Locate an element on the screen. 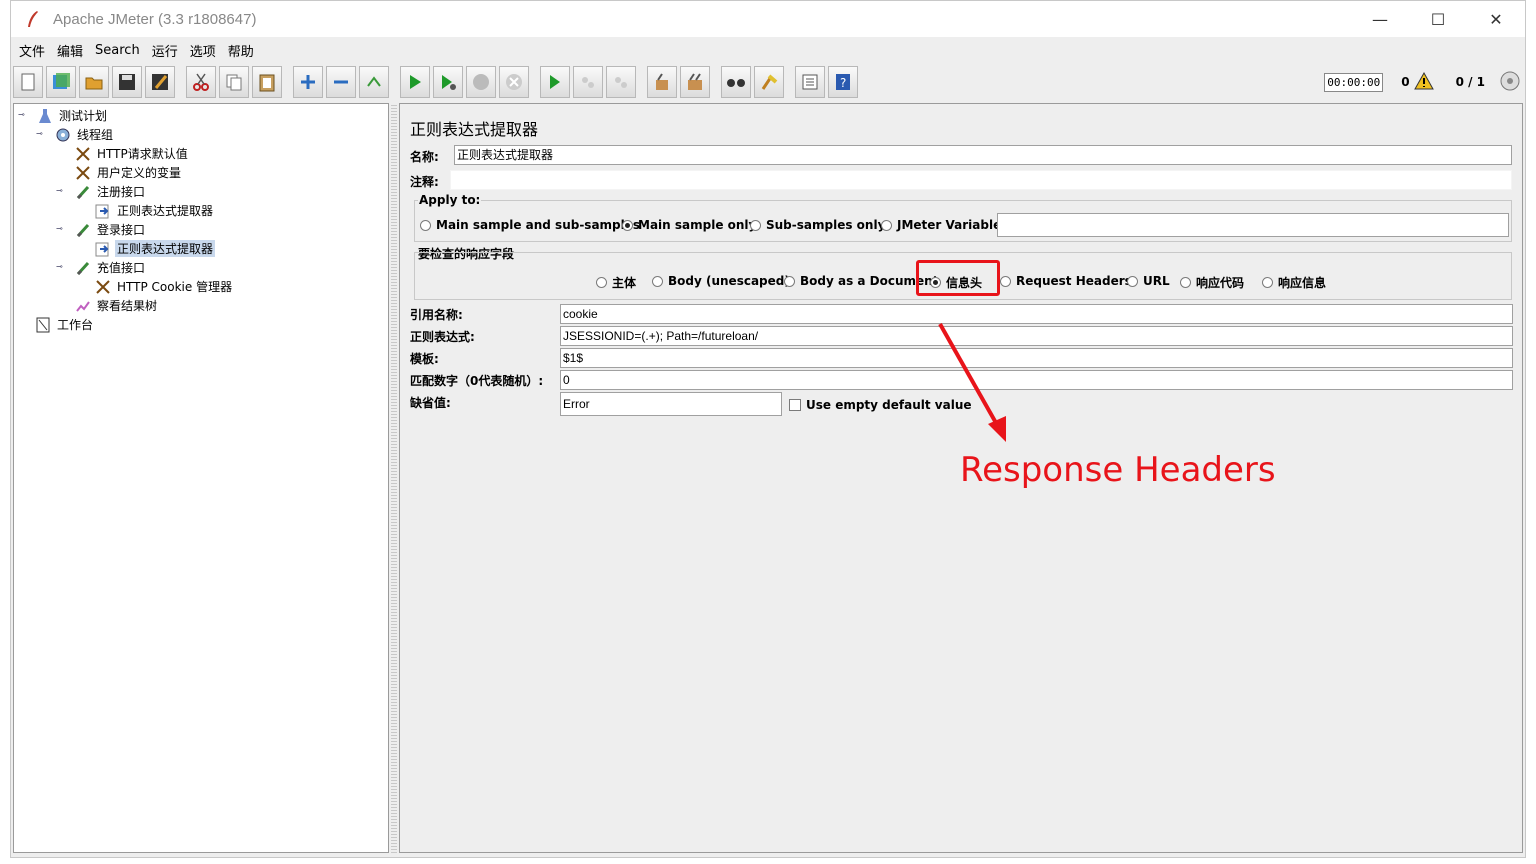 This screenshot has width=1536, height=864. tree-item-label: 察看结果树 is located at coordinates (127, 306).